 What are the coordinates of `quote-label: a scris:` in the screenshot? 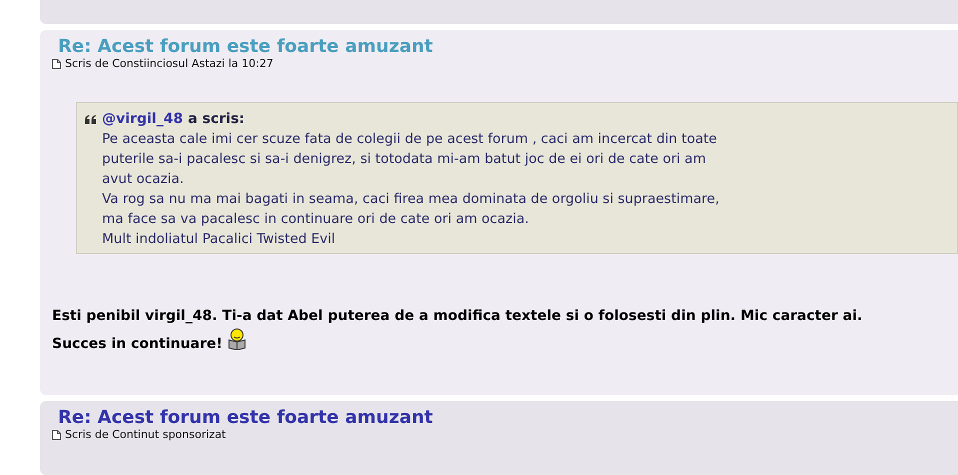 It's located at (216, 119).